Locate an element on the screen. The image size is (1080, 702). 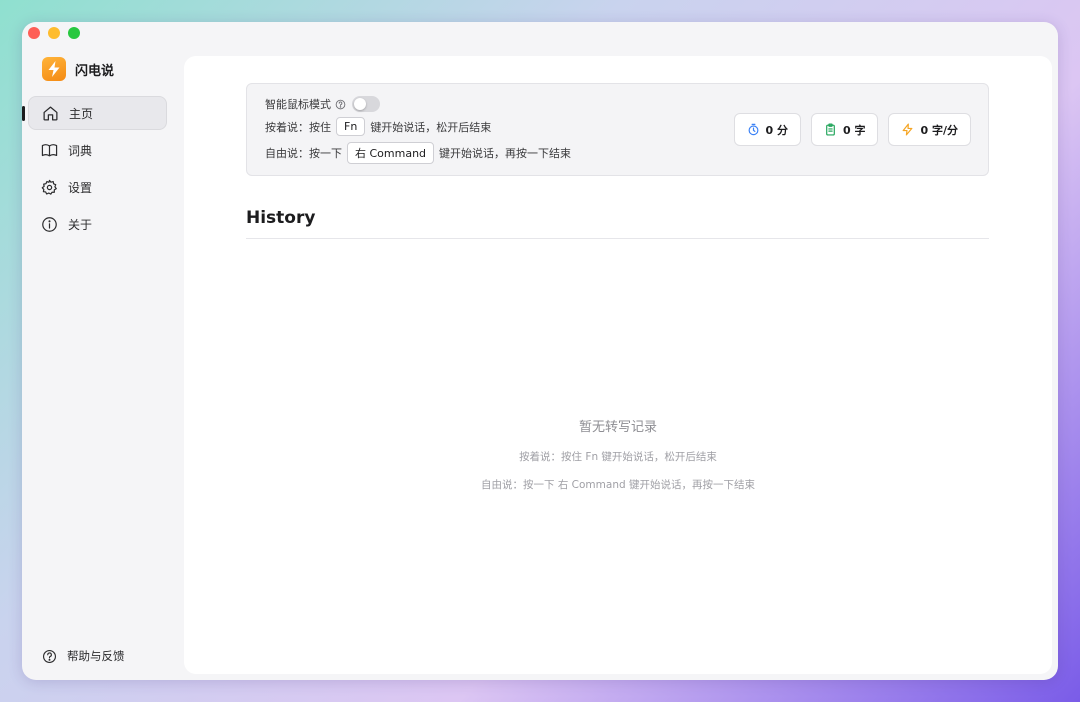
history-divider is located at coordinates (617, 238).